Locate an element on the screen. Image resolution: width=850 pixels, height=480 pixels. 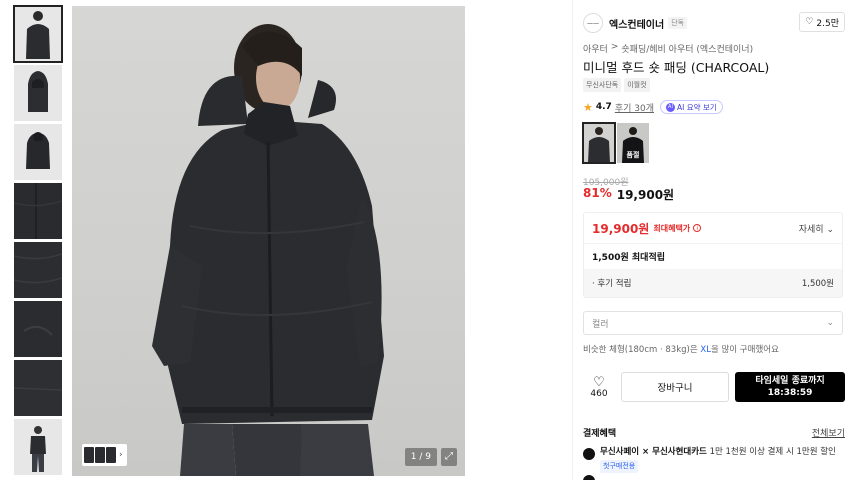
payment-benefit-name: 무신사페이 × 무신사현대카드 is located at coordinates (653, 452).